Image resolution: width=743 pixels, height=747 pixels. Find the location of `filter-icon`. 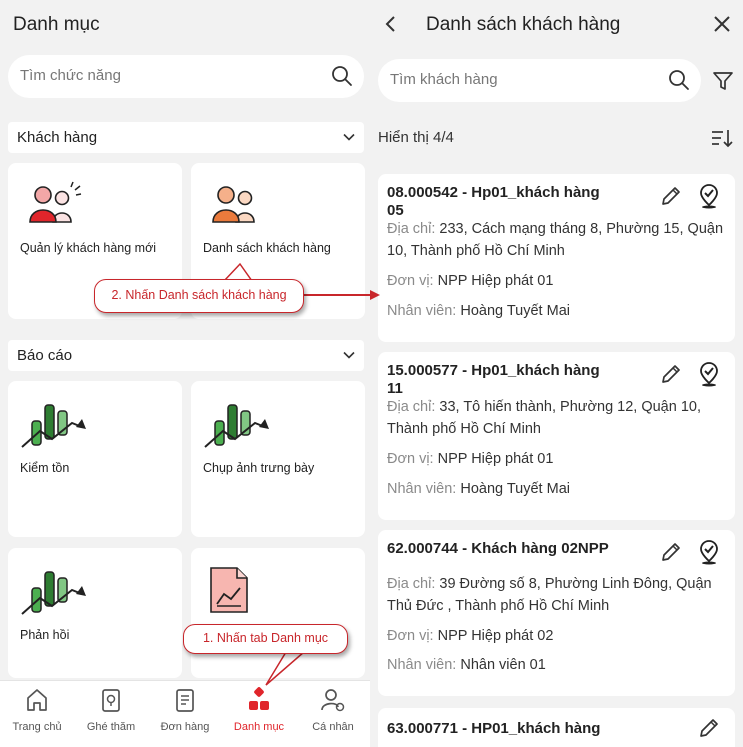

filter-icon is located at coordinates (723, 83).